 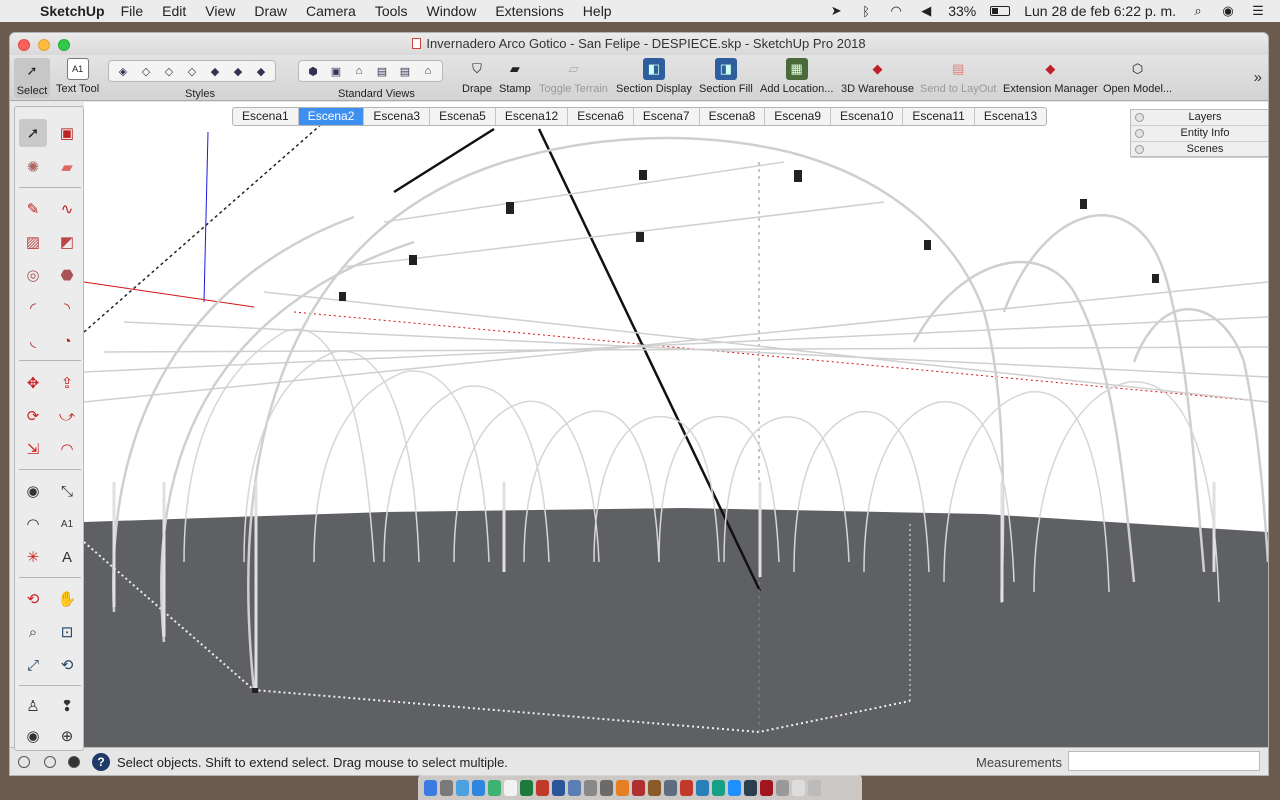 I want to click on instructor-help-icon: ?, so click(x=101, y=762).